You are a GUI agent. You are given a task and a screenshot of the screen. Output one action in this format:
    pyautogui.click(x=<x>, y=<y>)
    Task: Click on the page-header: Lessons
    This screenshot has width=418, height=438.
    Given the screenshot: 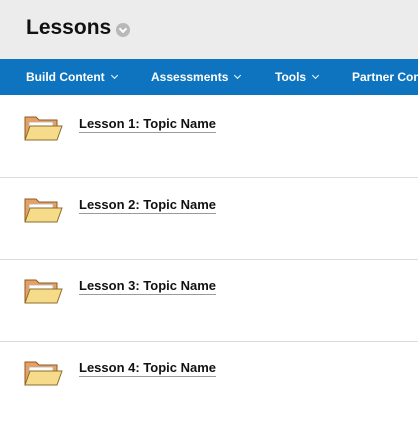 What is the action you would take?
    pyautogui.click(x=209, y=29)
    